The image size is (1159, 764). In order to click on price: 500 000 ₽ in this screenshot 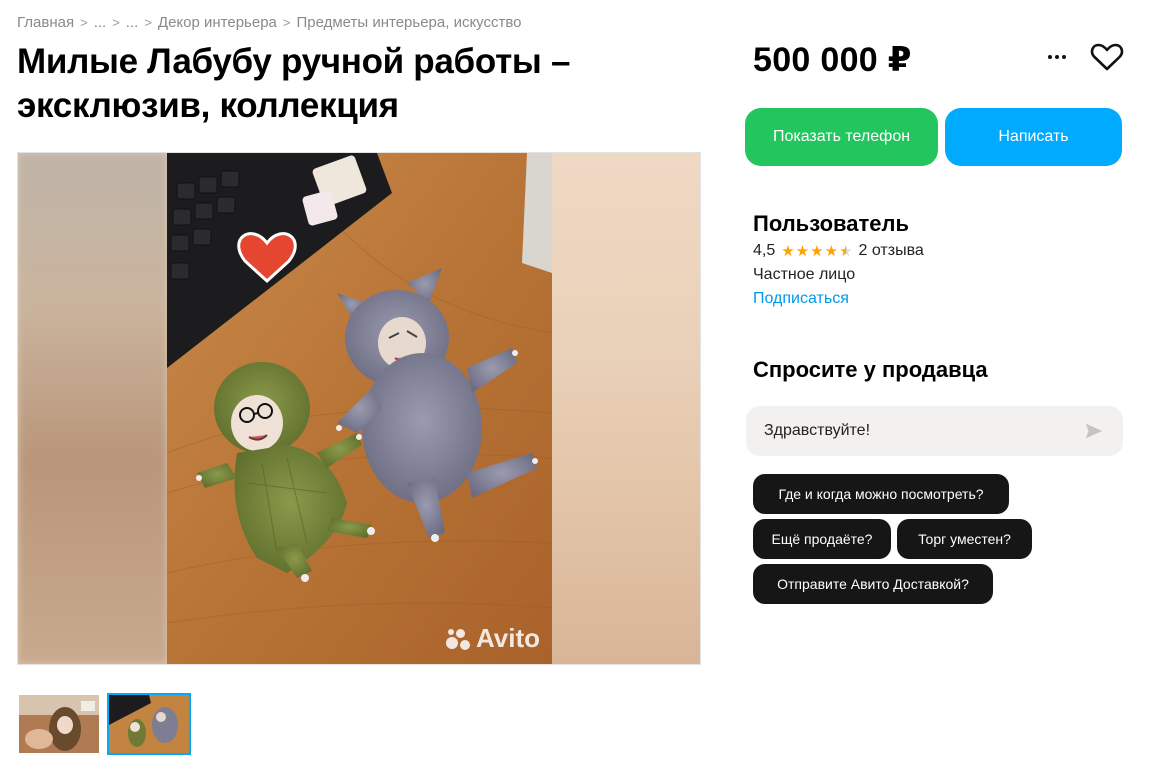, I will do `click(832, 60)`.